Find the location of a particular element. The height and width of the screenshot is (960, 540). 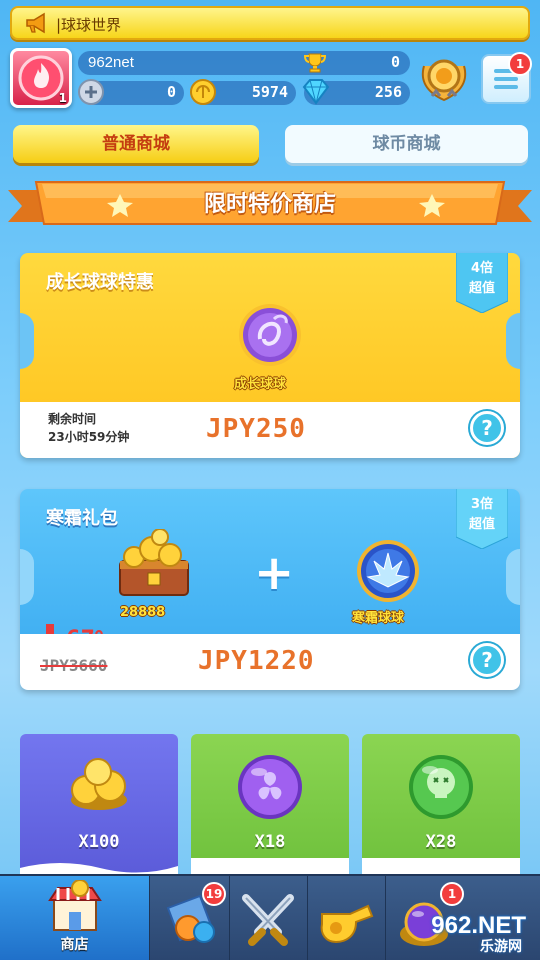

menu-notification-badge: 1 is located at coordinates (520, 64).